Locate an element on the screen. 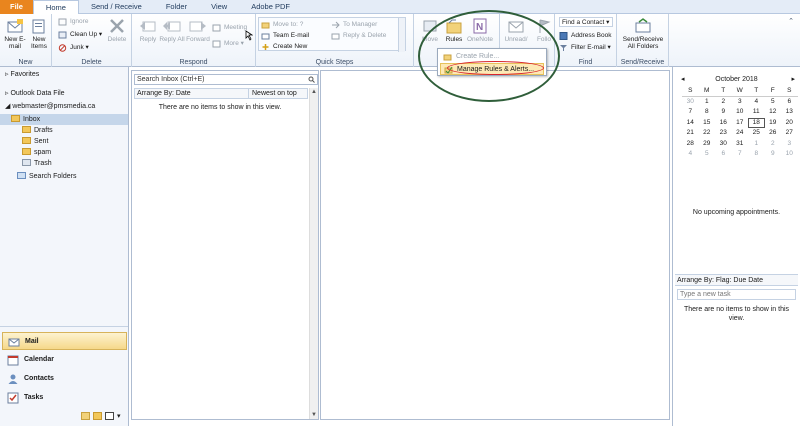 The image size is (800, 426). calendar-day: 24 is located at coordinates (740, 133).